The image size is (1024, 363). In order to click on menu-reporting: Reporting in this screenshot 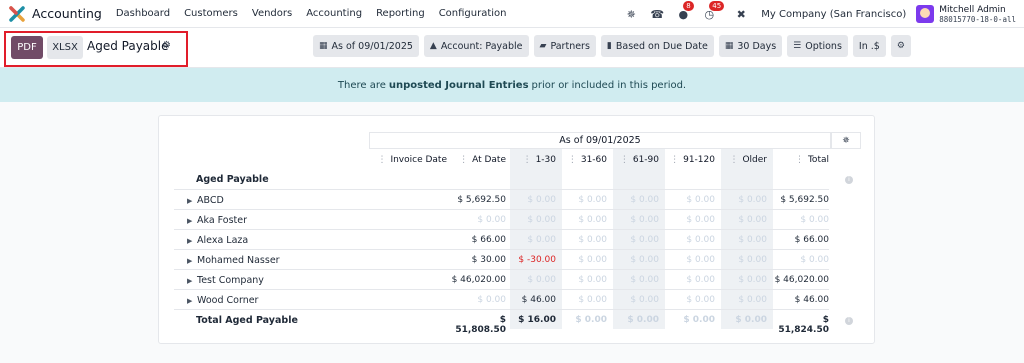, I will do `click(400, 13)`.